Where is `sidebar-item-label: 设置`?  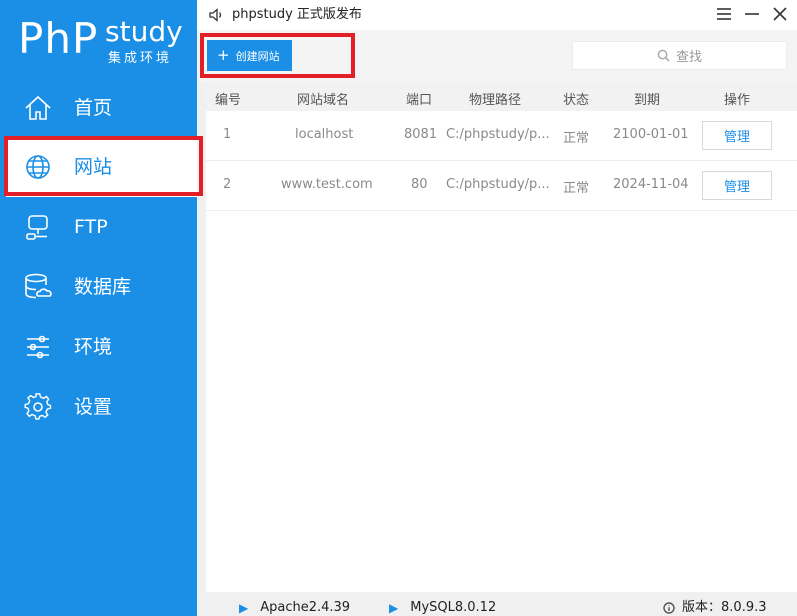
sidebar-item-label: 设置 is located at coordinates (93, 407).